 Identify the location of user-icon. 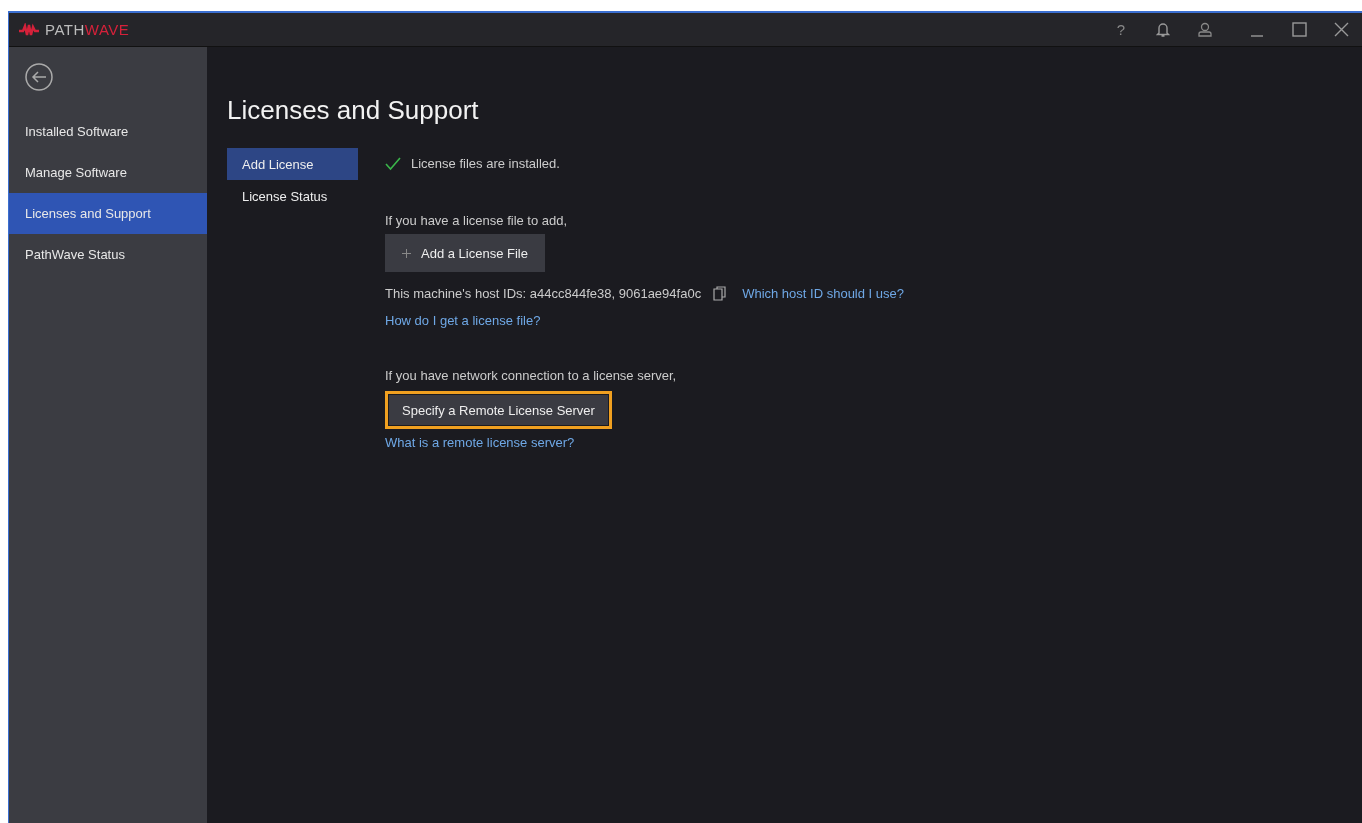
(1205, 29).